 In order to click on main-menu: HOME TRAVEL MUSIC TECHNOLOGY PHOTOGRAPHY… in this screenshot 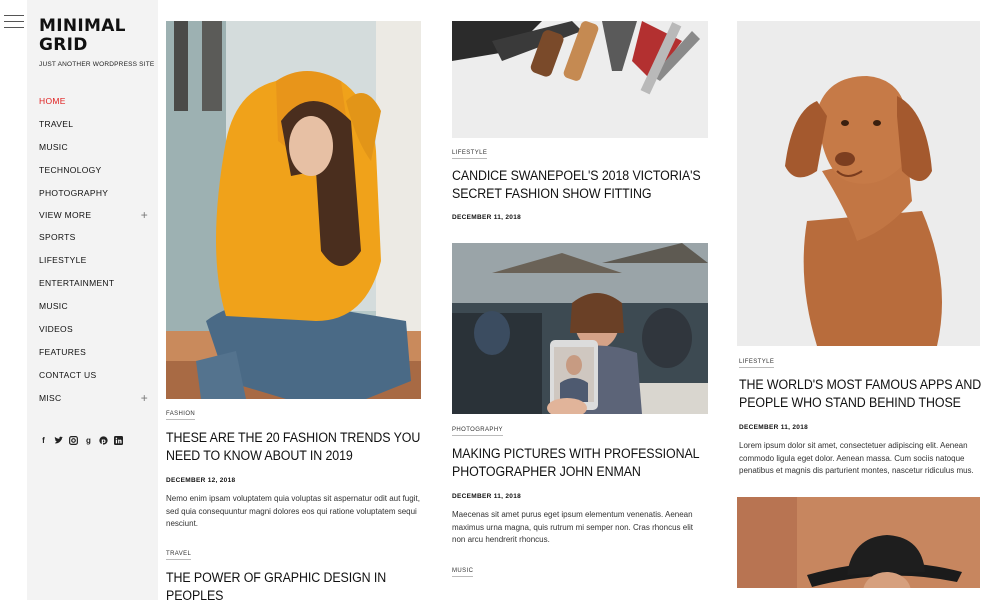, I will do `click(98, 249)`.